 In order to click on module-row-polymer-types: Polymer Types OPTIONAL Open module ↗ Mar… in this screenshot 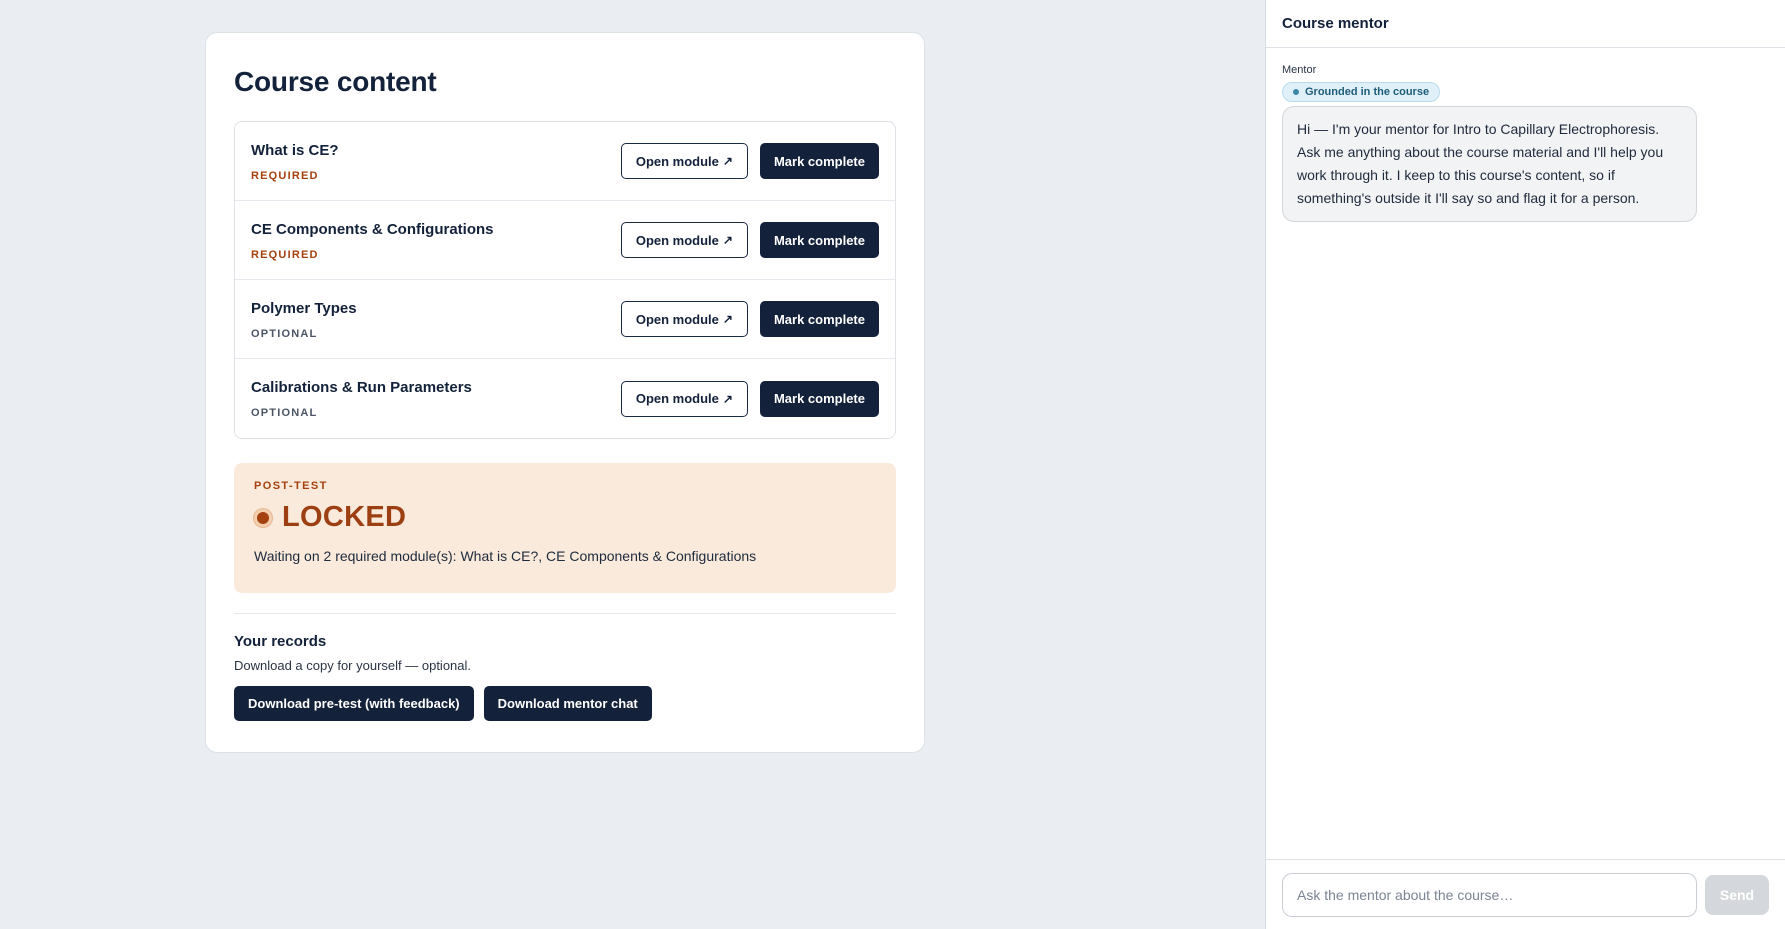, I will do `click(565, 319)`.